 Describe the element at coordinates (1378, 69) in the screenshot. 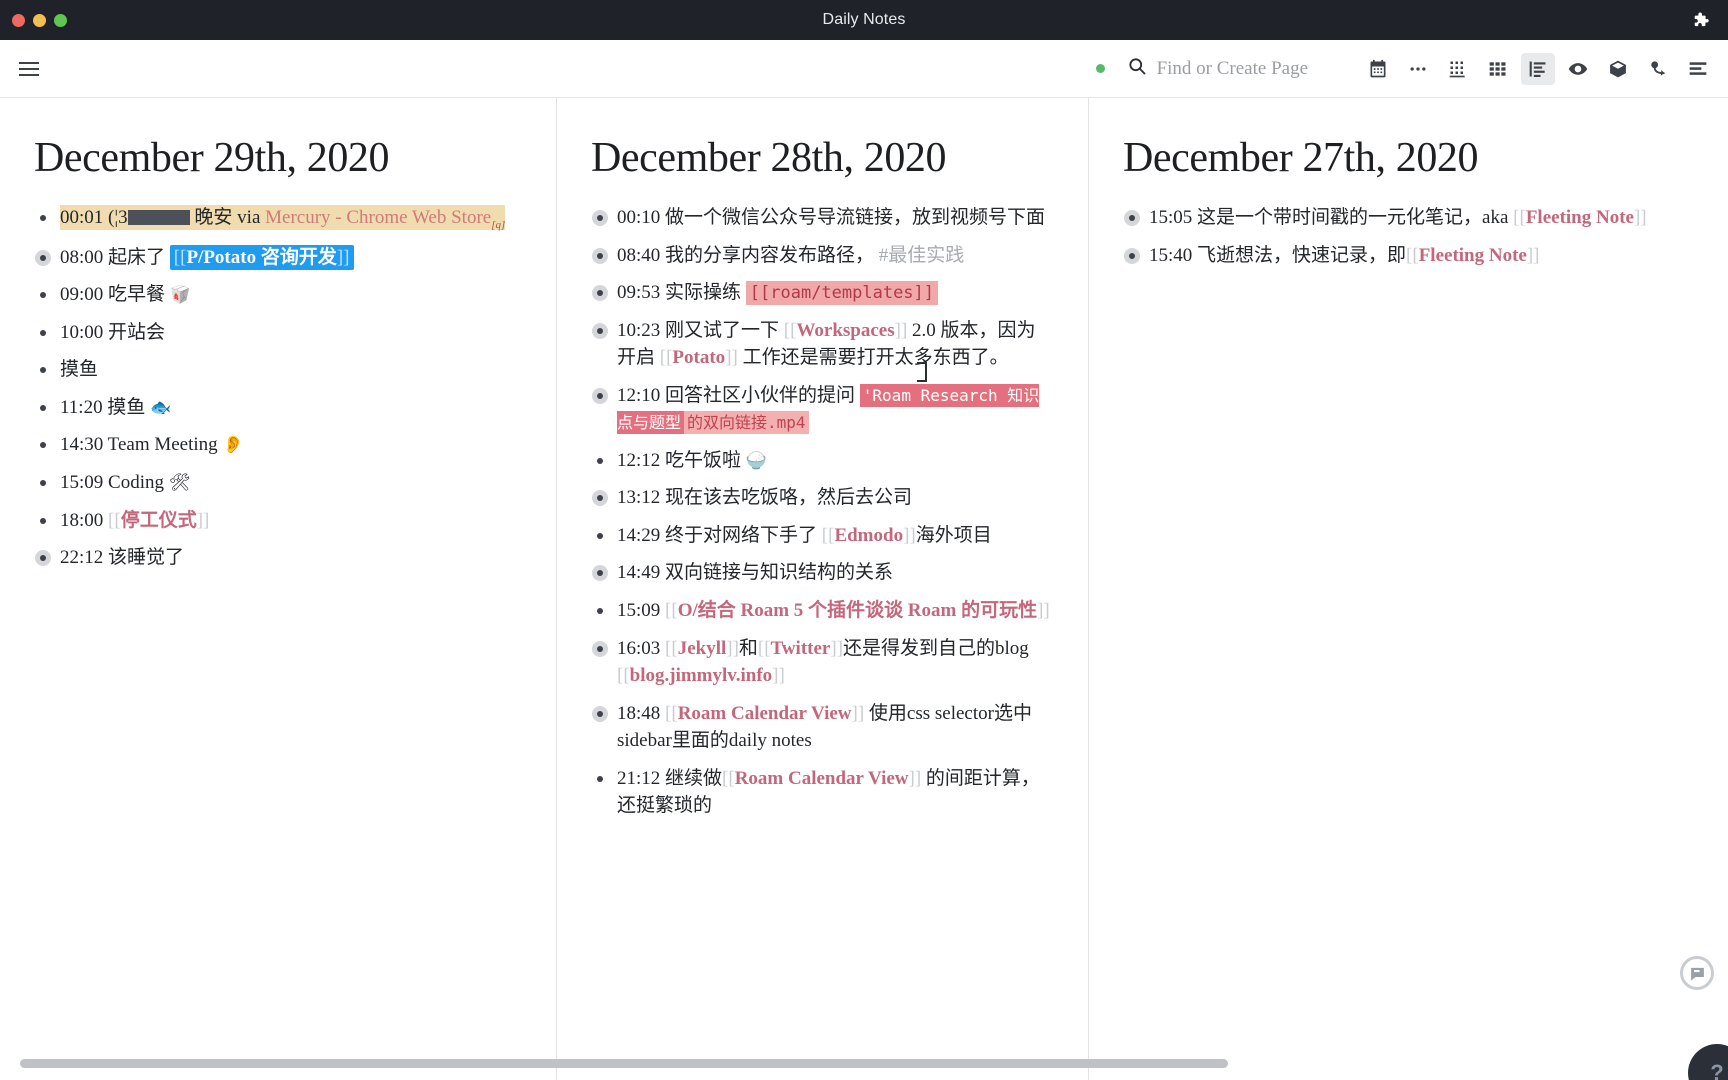

I see `calendar-icon` at that location.